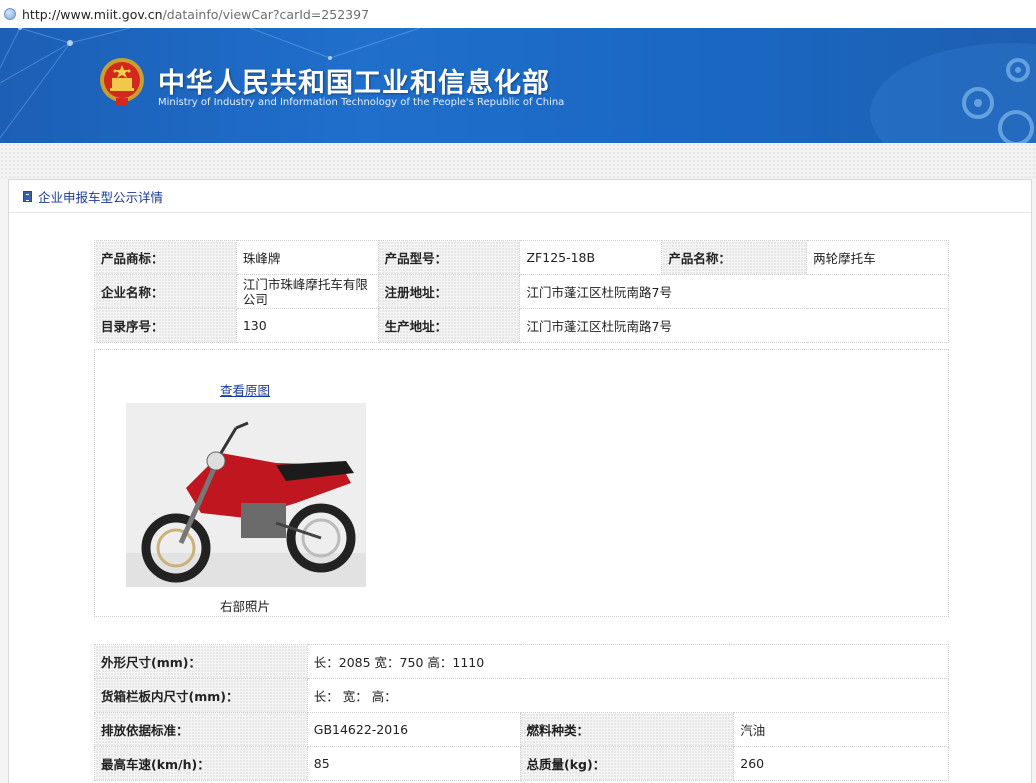 This screenshot has height=783, width=1036. What do you see at coordinates (92, 14) in the screenshot?
I see `url-host: http://www.miit.gov.cn` at bounding box center [92, 14].